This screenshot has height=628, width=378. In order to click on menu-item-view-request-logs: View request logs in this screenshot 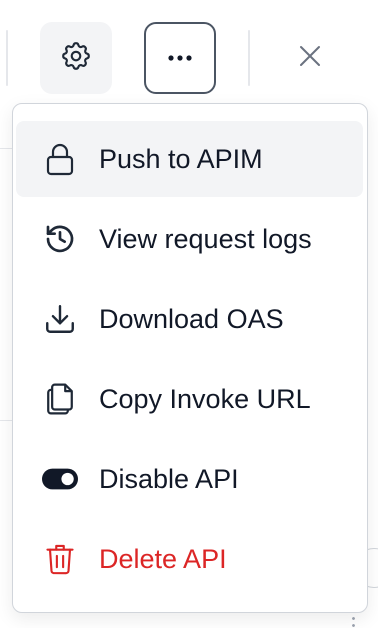, I will do `click(189, 239)`.